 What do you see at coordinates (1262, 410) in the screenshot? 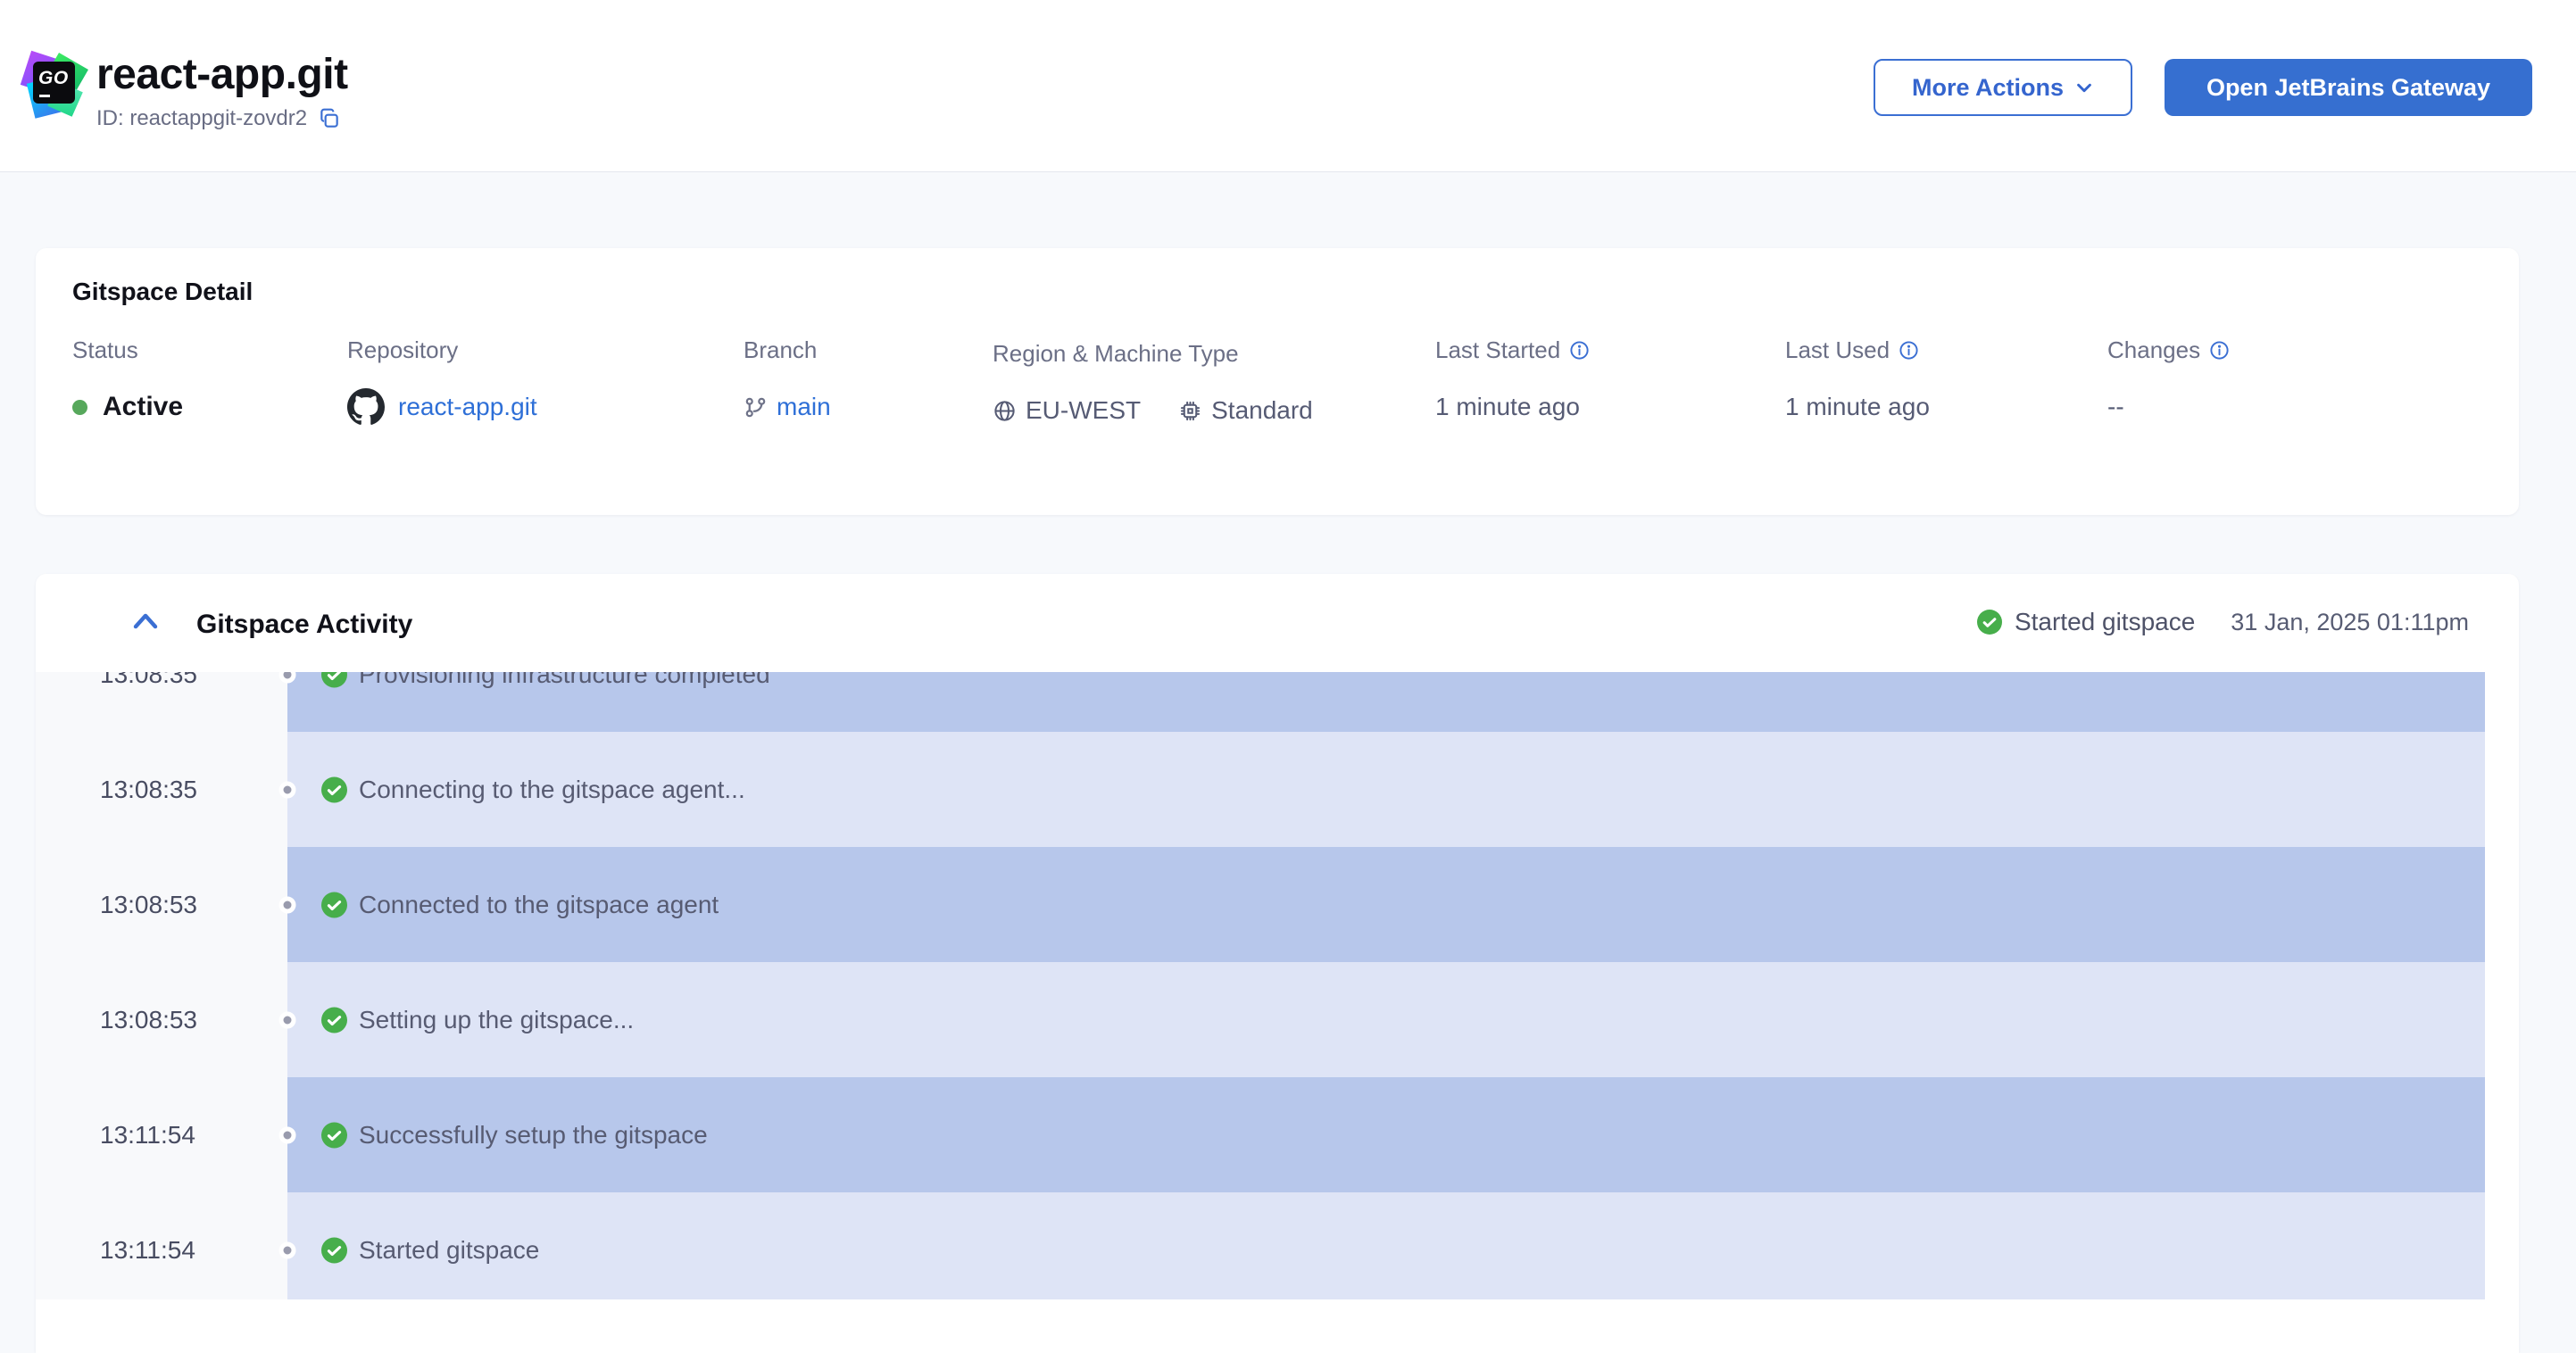
I see `machine-type-value: Standard` at bounding box center [1262, 410].